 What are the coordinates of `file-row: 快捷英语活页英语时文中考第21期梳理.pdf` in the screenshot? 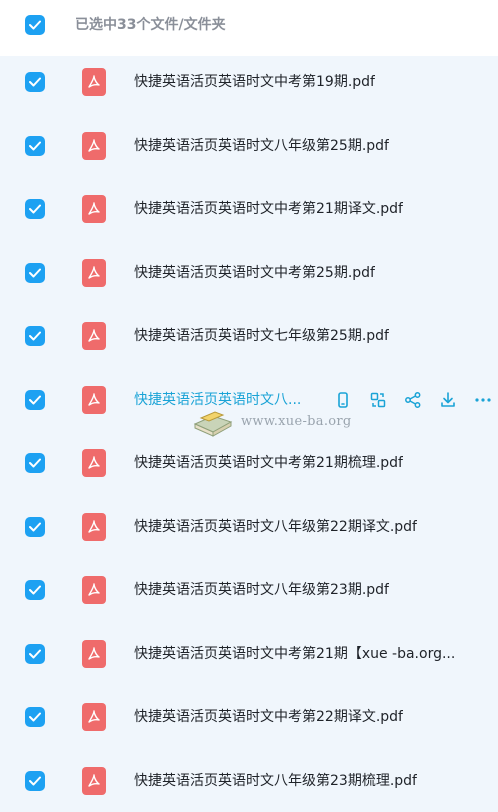 It's located at (249, 463).